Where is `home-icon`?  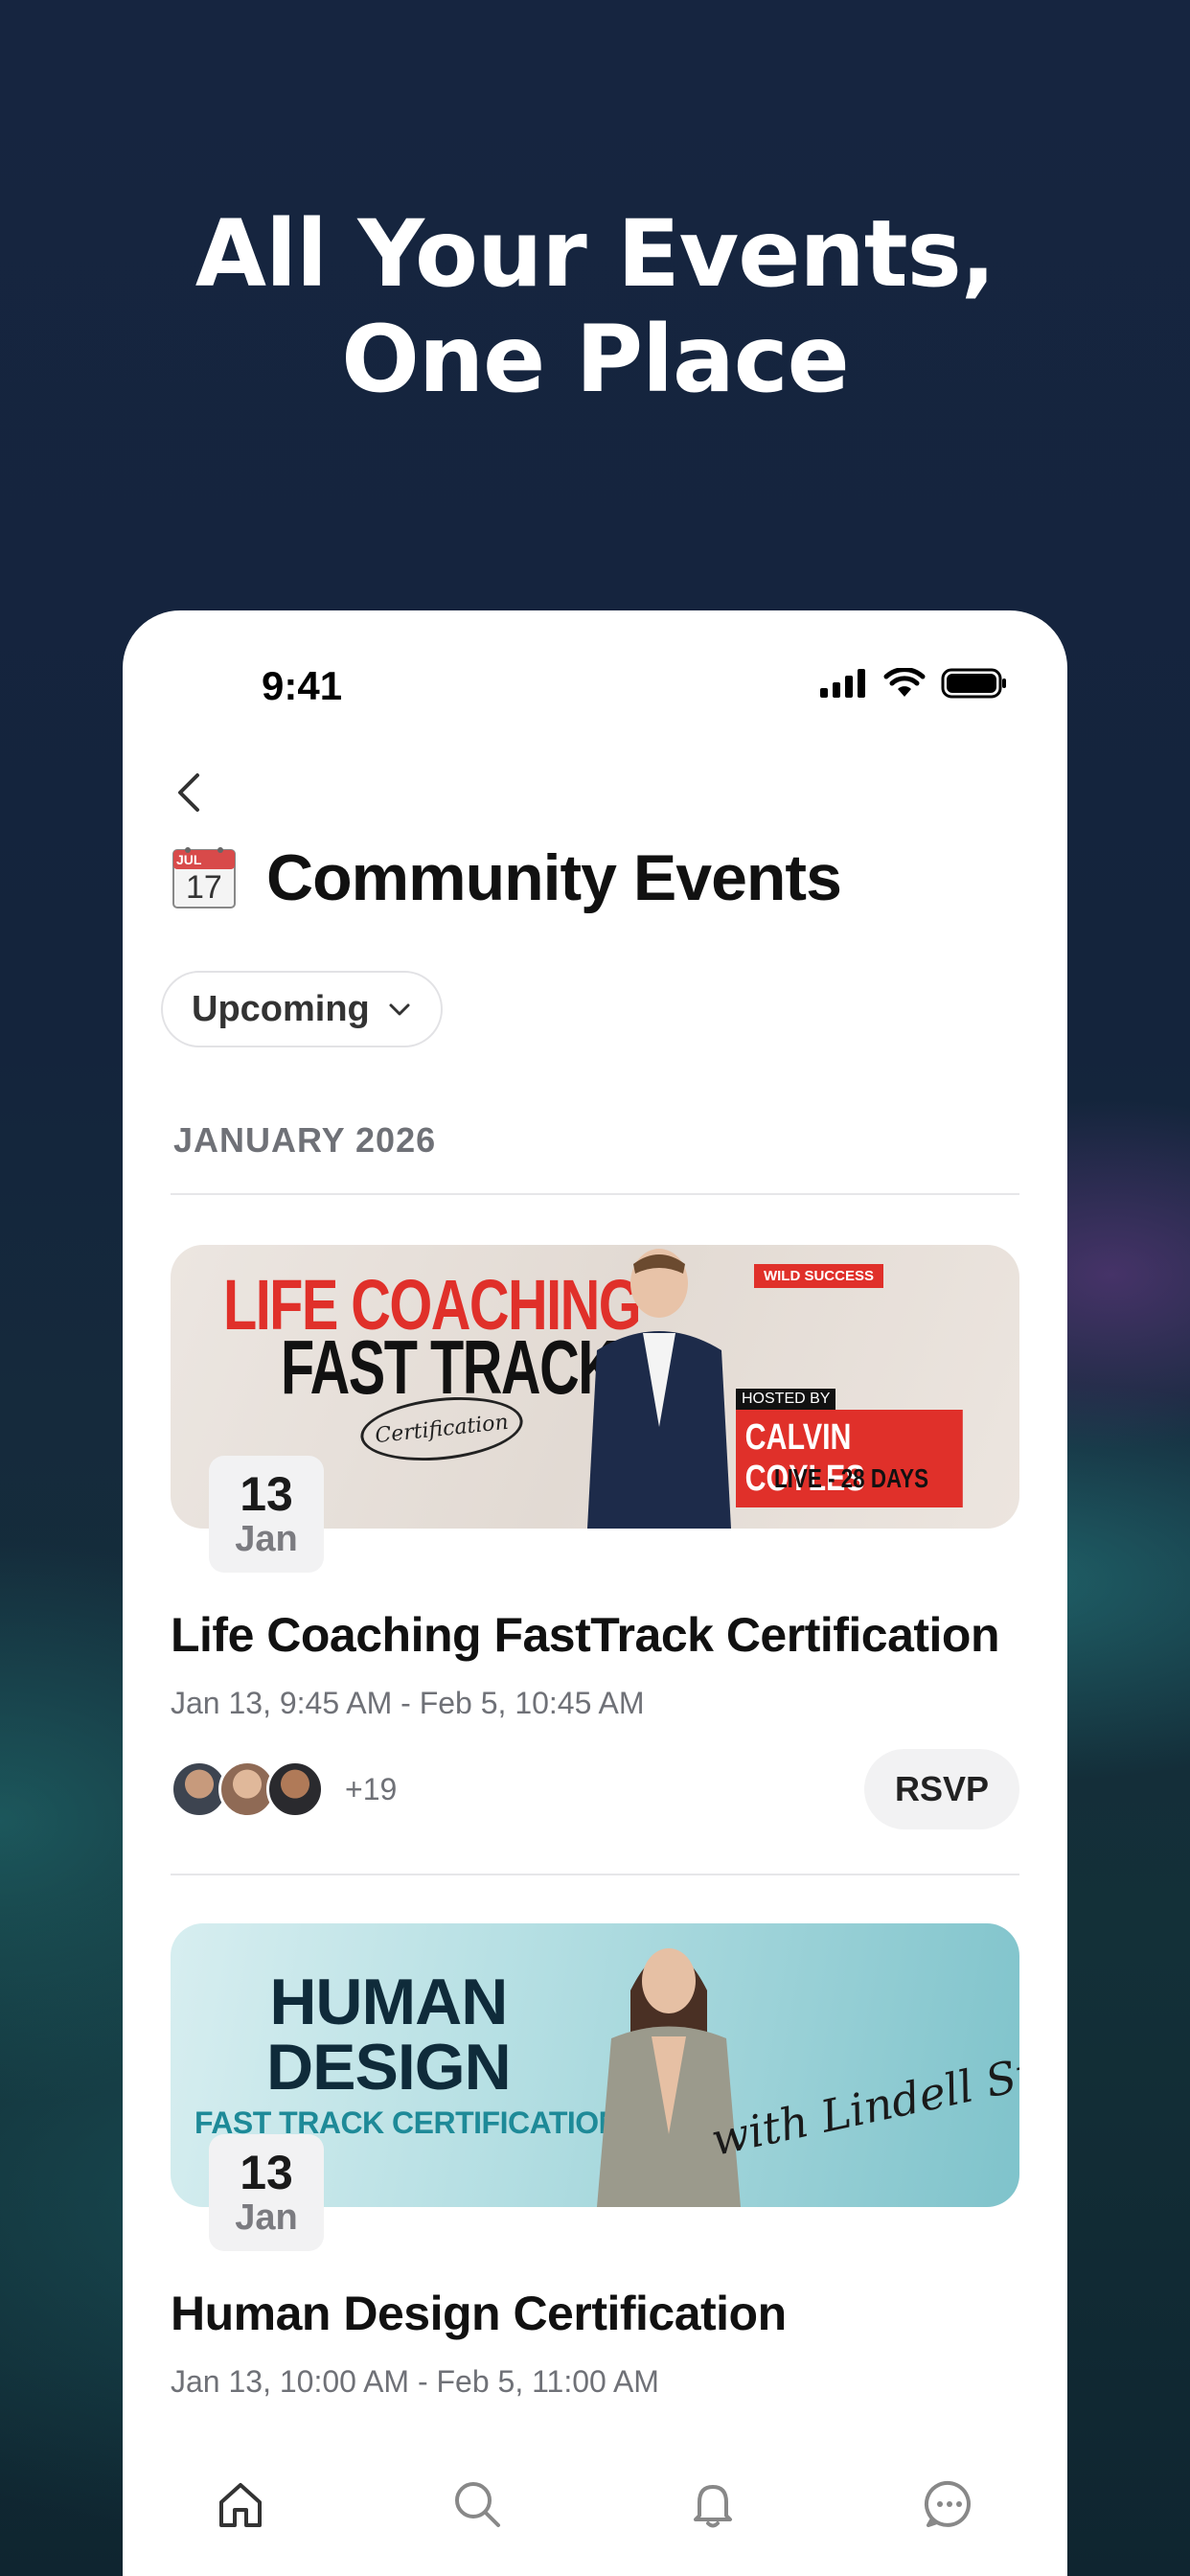 home-icon is located at coordinates (241, 2505).